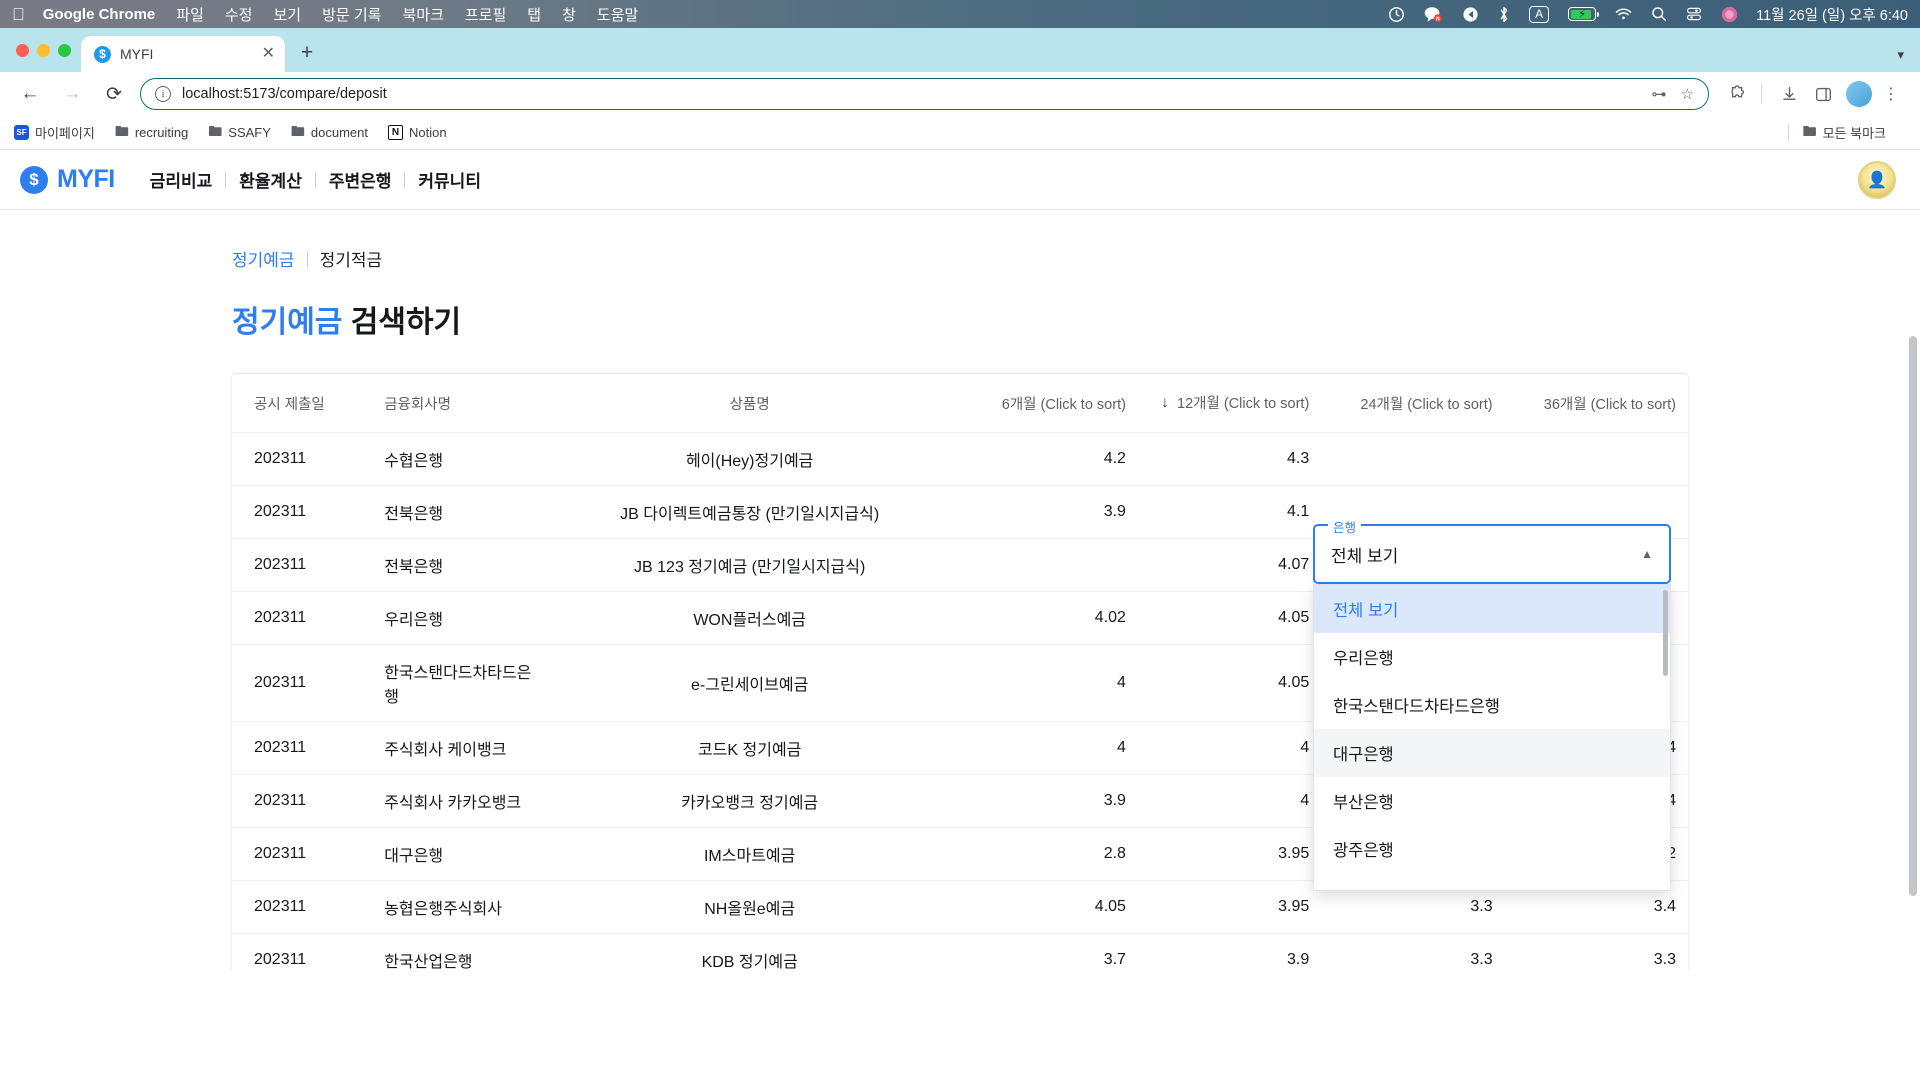 Image resolution: width=1920 pixels, height=1080 pixels. Describe the element at coordinates (86, 179) in the screenshot. I see `site-logo-text: MYFI` at that location.